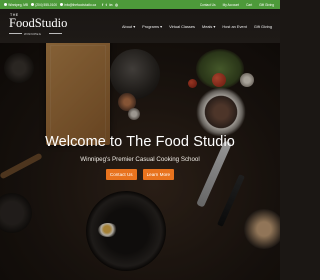 The width and height of the screenshot is (320, 280). I want to click on site-logo: THE FoodStudio WINNIPEG, so click(38, 26).